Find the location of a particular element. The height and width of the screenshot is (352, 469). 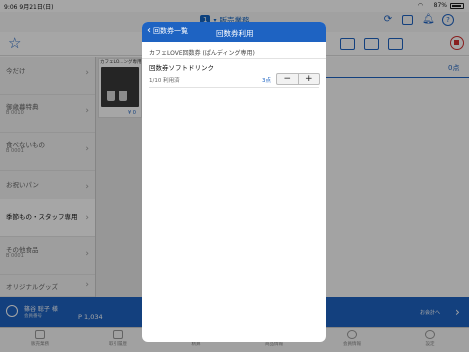

decrement-button: − is located at coordinates (287, 79).